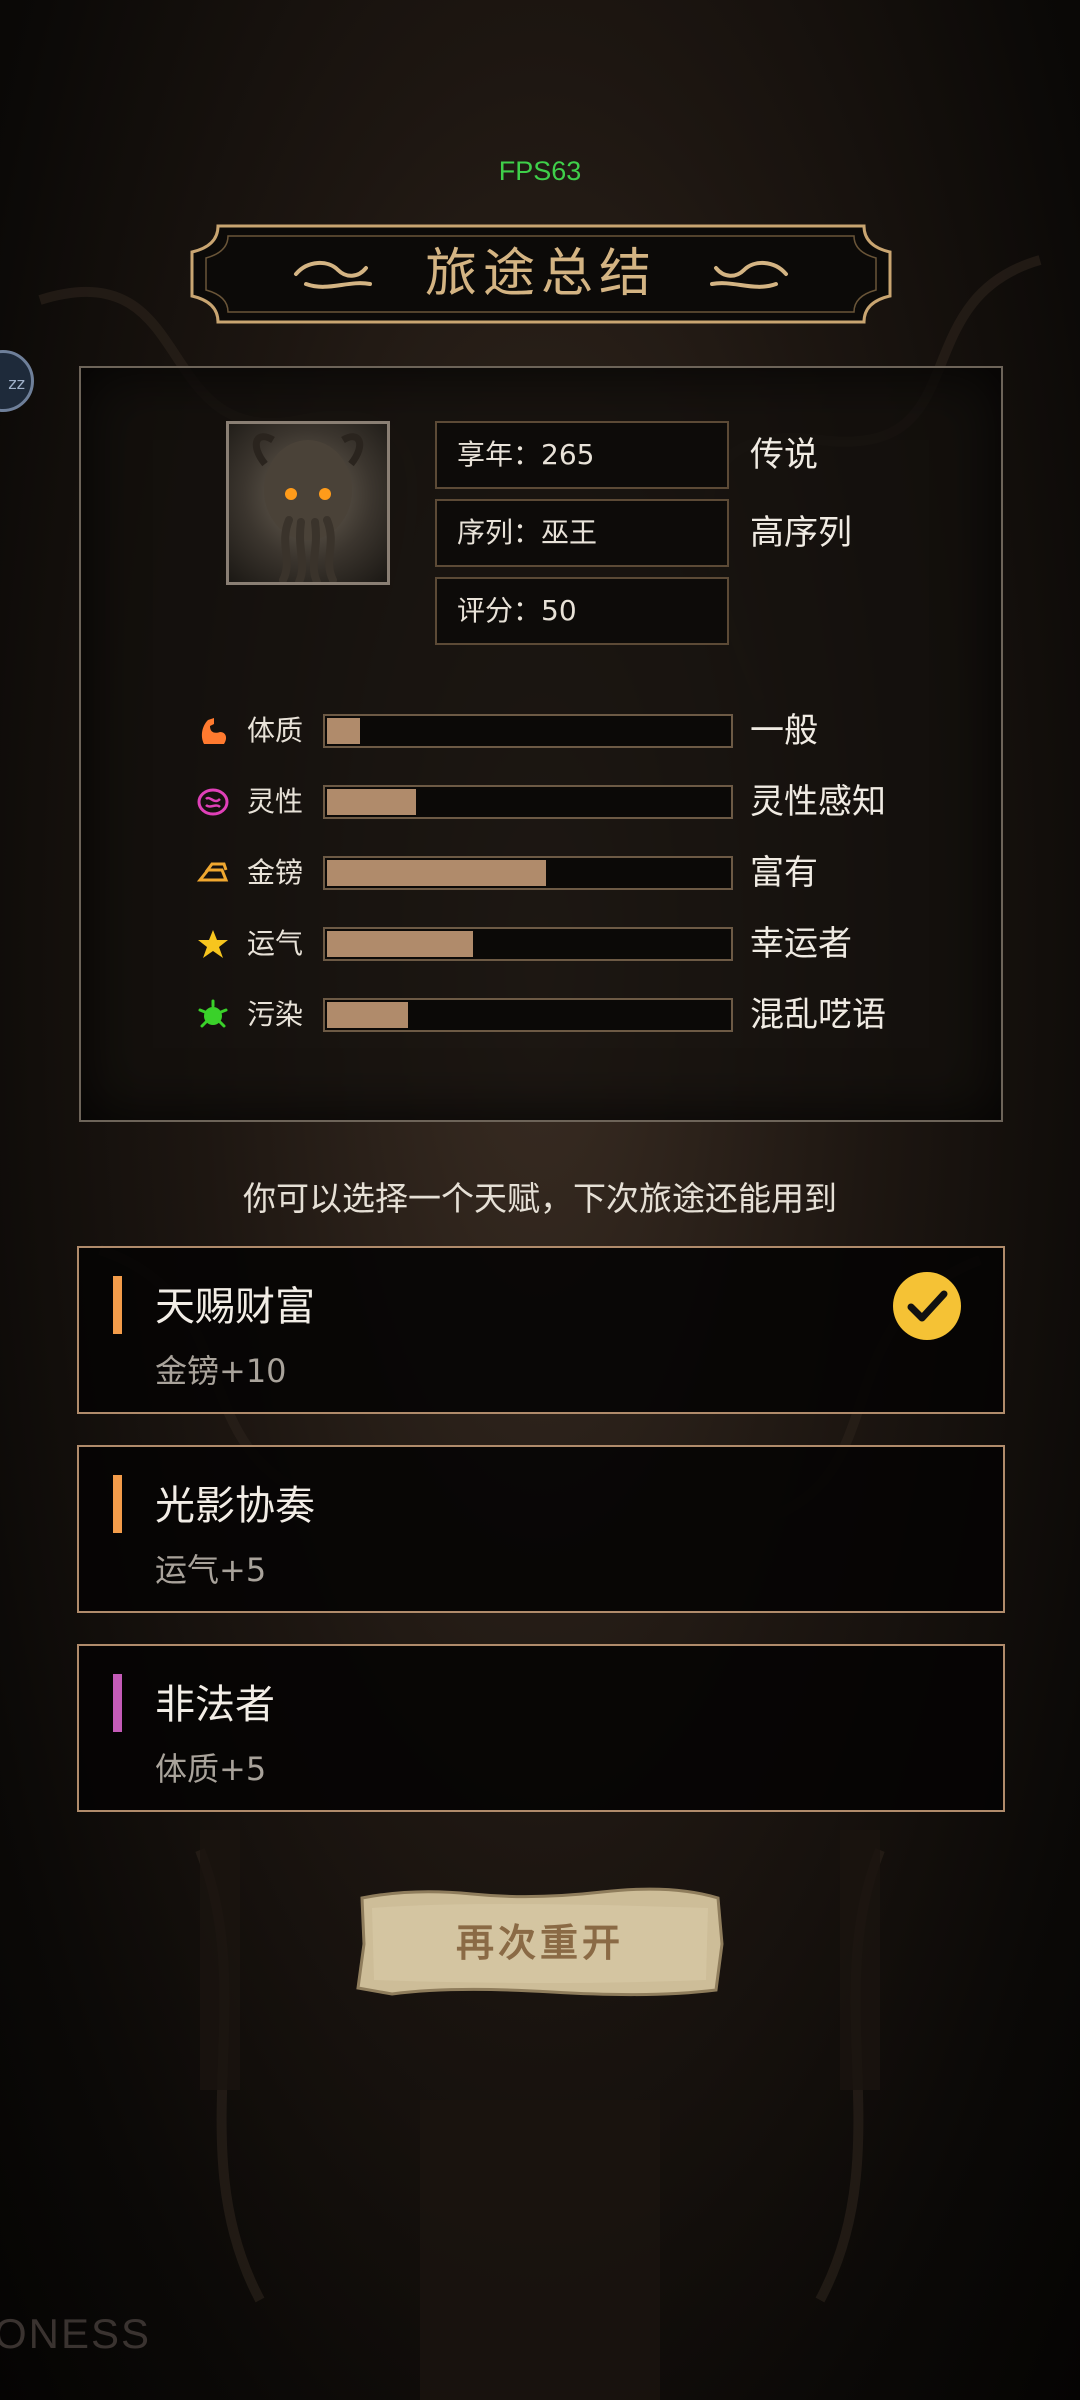 Image resolution: width=1080 pixels, height=2400 pixels. What do you see at coordinates (17, 381) in the screenshot?
I see `floating-bubble: zz` at bounding box center [17, 381].